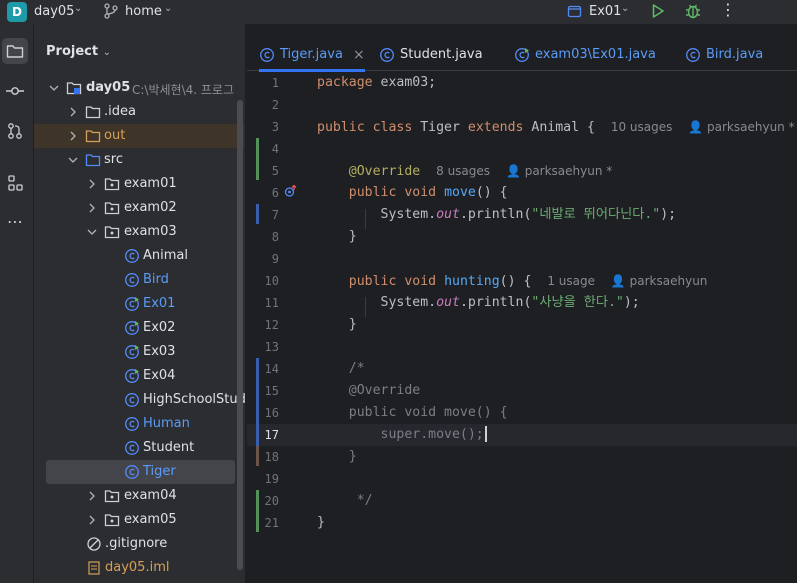 The image size is (797, 583). Describe the element at coordinates (93, 160) in the screenshot. I see `source-folder-icon` at that location.